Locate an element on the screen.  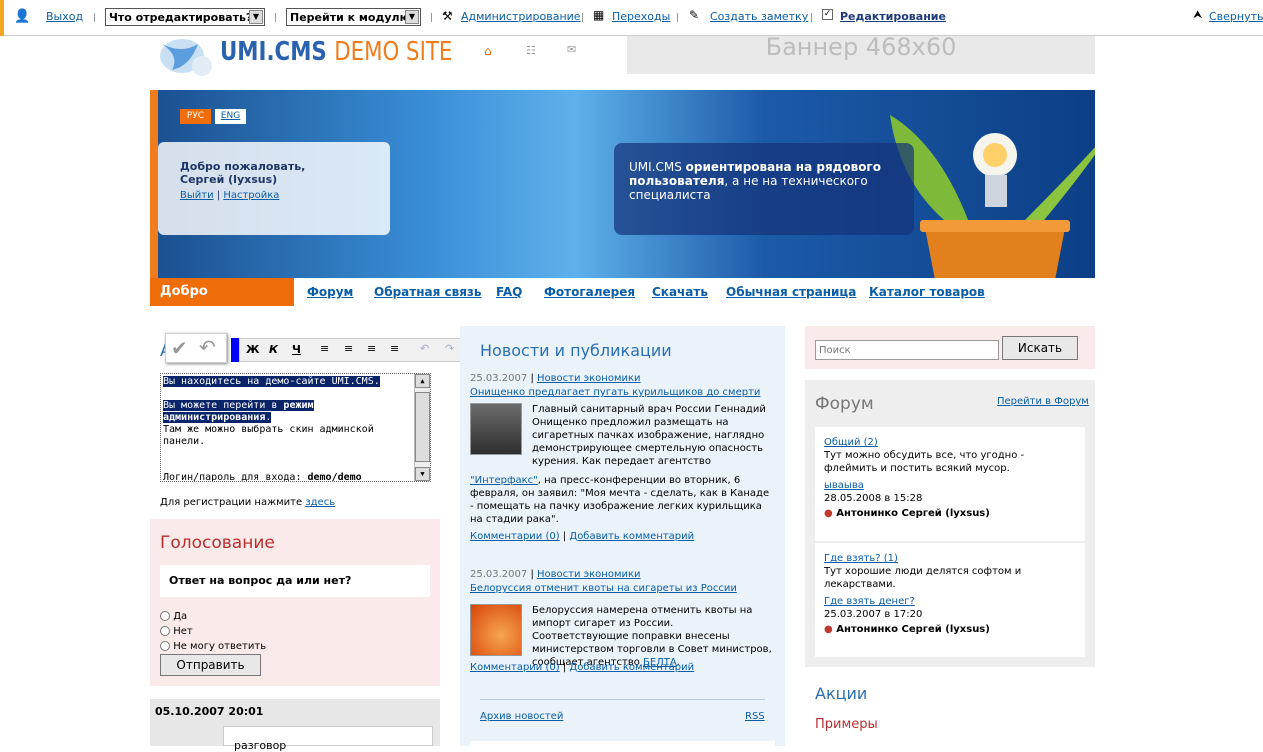
lang-ru: РУС is located at coordinates (195, 116).